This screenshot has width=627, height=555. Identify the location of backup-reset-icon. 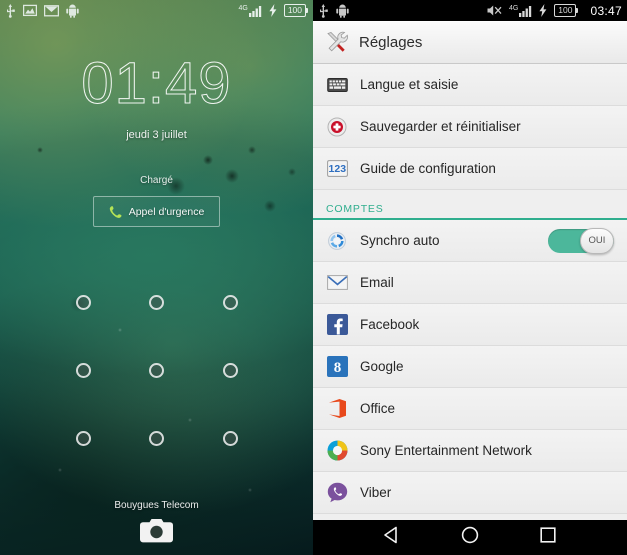
(337, 127).